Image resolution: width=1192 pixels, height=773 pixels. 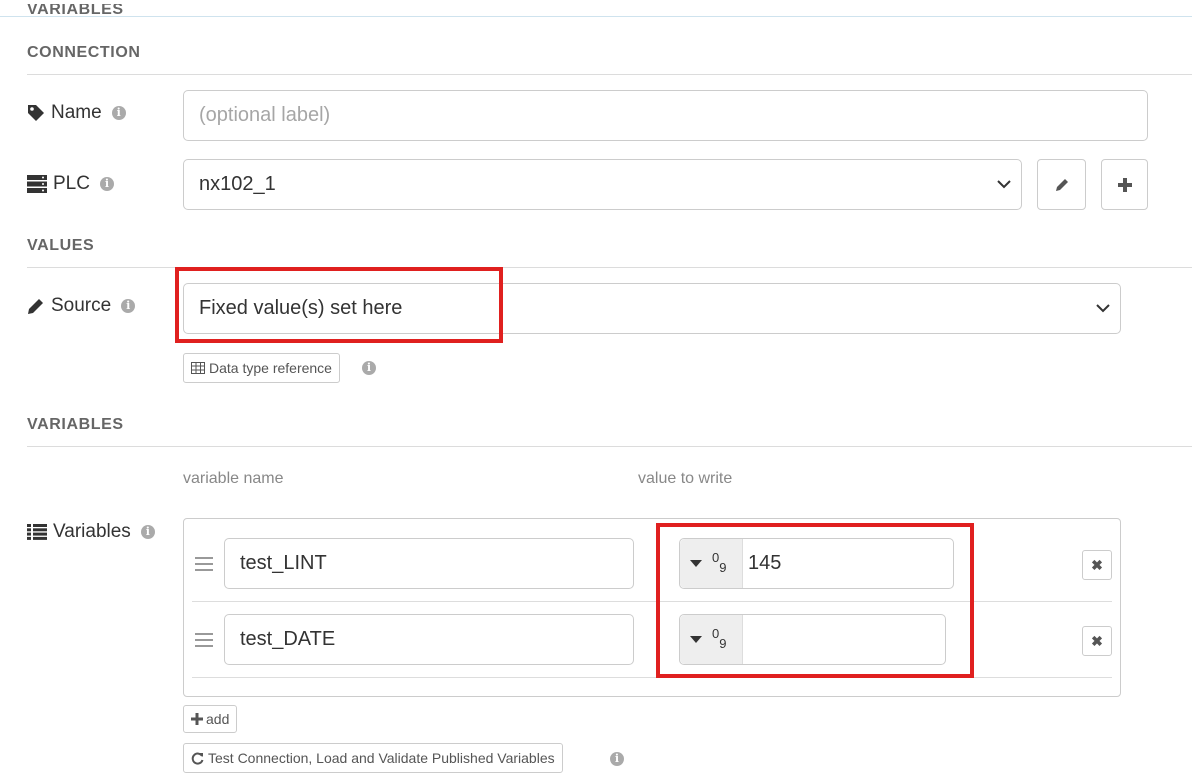 I want to click on list-item: test_DATE 09 ✖, so click(x=652, y=640).